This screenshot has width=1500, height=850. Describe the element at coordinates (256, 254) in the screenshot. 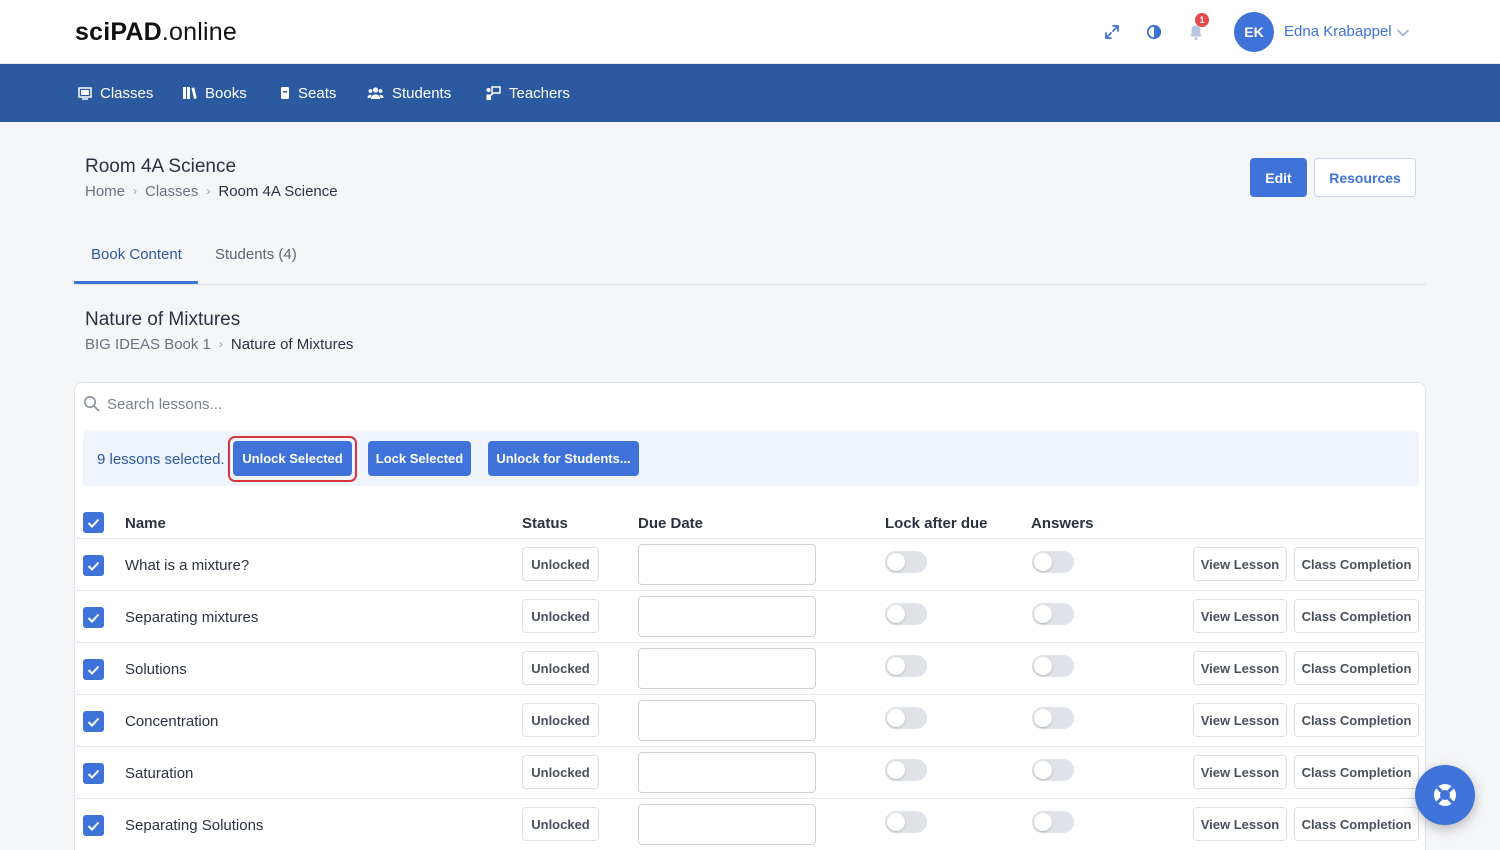

I see `tab-students: Students (4)` at that location.